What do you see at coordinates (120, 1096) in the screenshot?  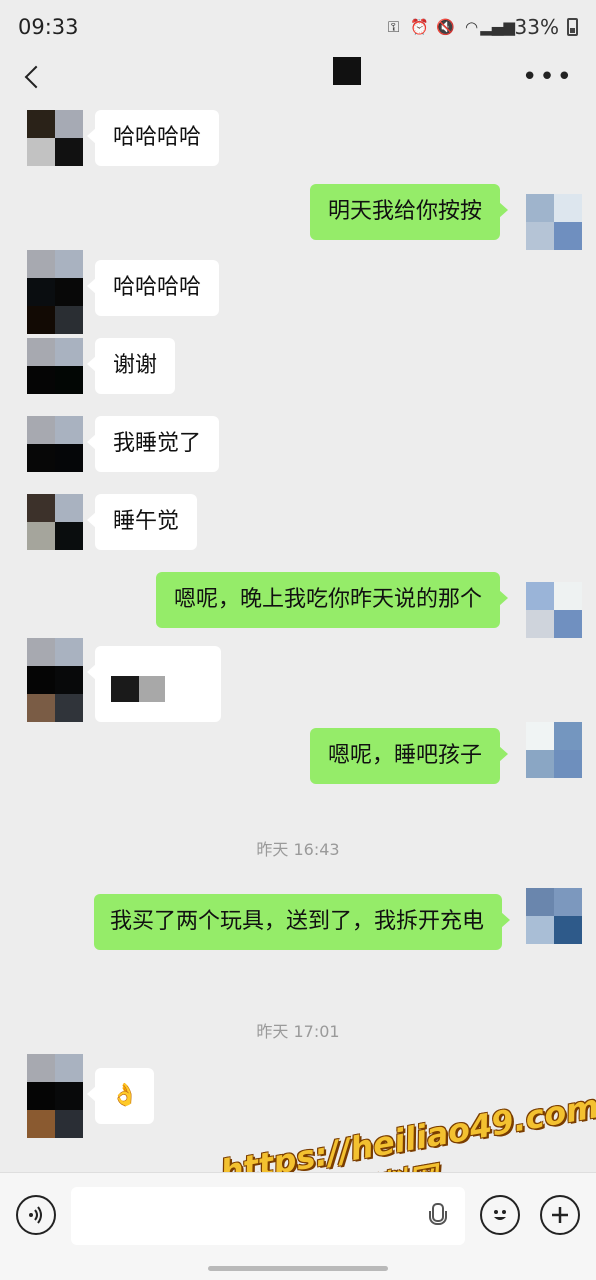 I see `incoming-bubble: 👌` at bounding box center [120, 1096].